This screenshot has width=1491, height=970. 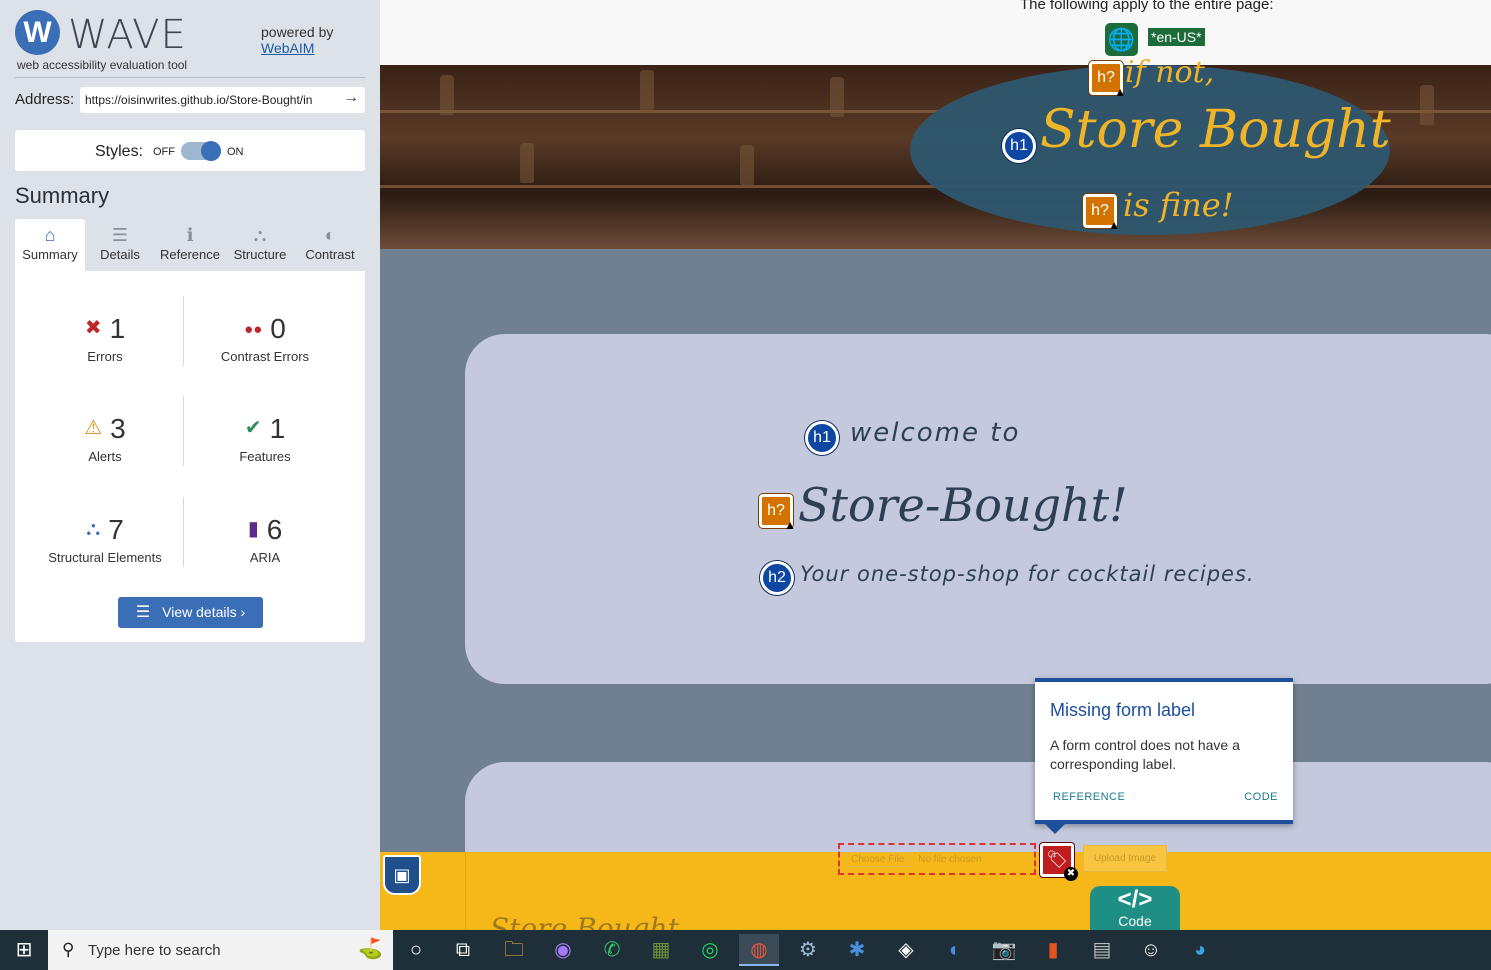 I want to click on h2-icon: h2, so click(x=777, y=578).